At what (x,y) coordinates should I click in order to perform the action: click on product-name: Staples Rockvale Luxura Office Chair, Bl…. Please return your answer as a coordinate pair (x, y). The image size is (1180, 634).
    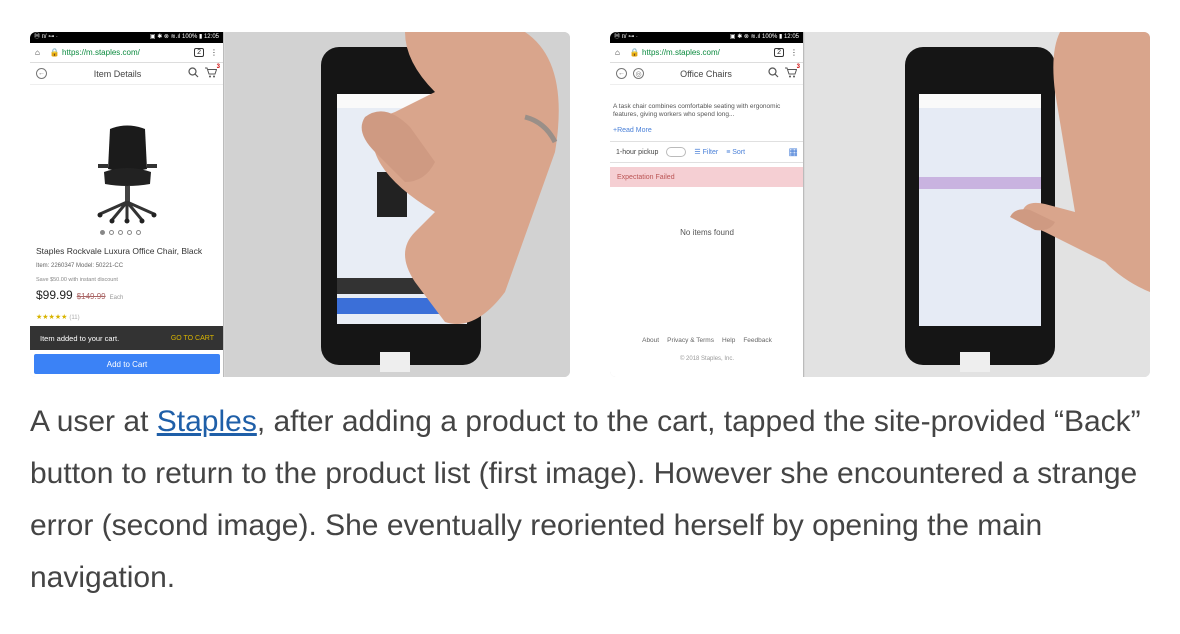
    Looking at the image, I should click on (119, 251).